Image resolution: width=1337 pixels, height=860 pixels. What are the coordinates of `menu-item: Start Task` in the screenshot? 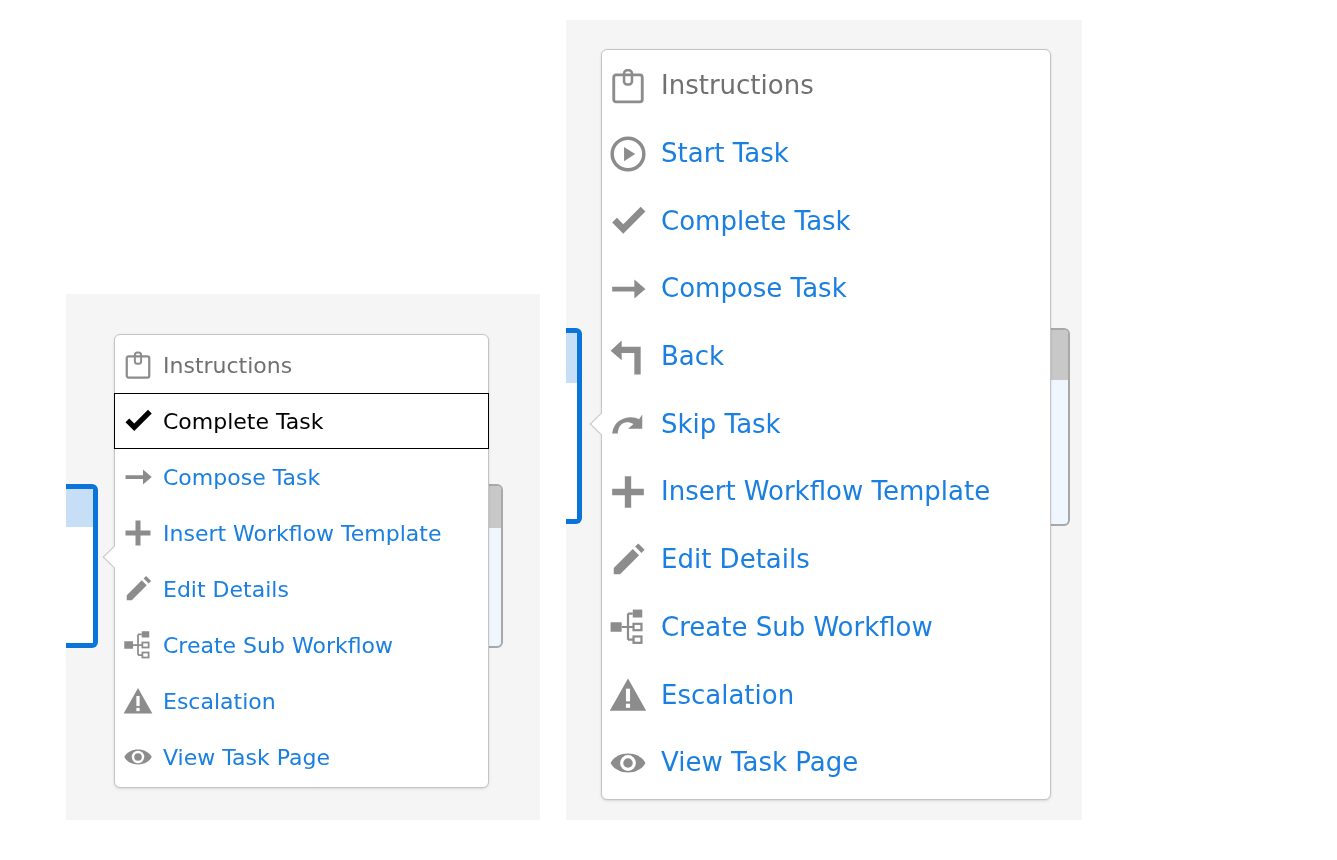 It's located at (826, 153).